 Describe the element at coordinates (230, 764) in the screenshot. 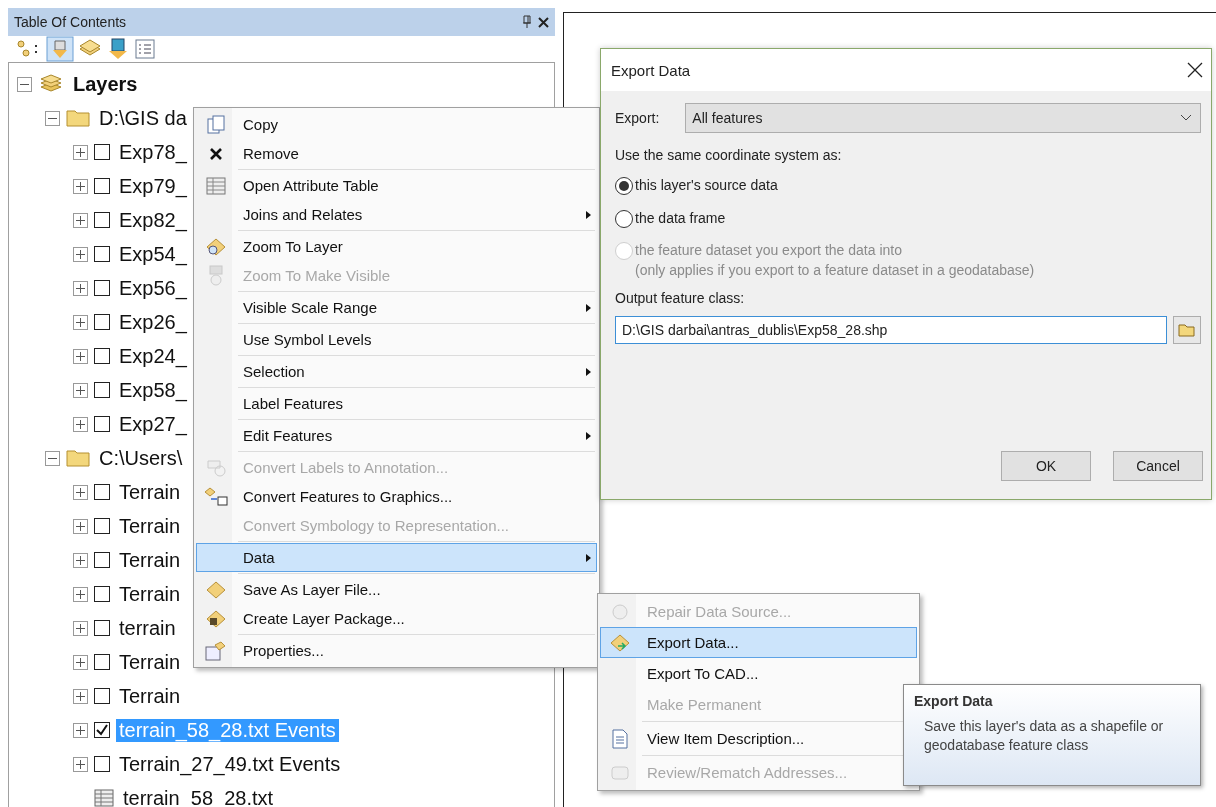

I see `layer-name: Terrain_27_49.txt Events` at that location.